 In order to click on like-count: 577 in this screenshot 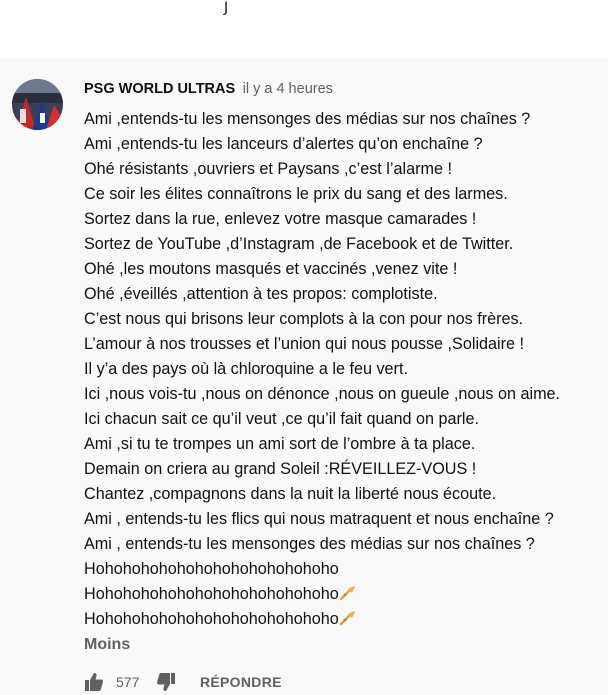, I will do `click(128, 682)`.